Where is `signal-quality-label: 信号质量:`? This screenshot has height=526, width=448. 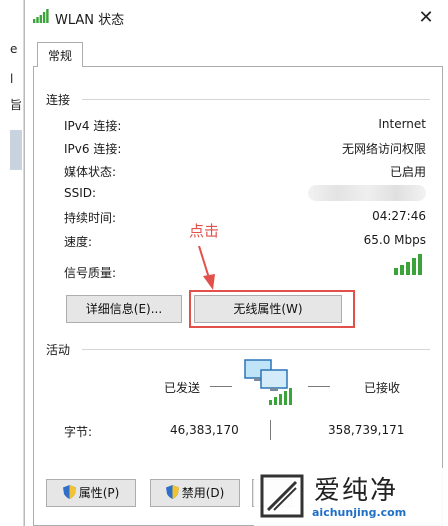 signal-quality-label: 信号质量: is located at coordinates (90, 273).